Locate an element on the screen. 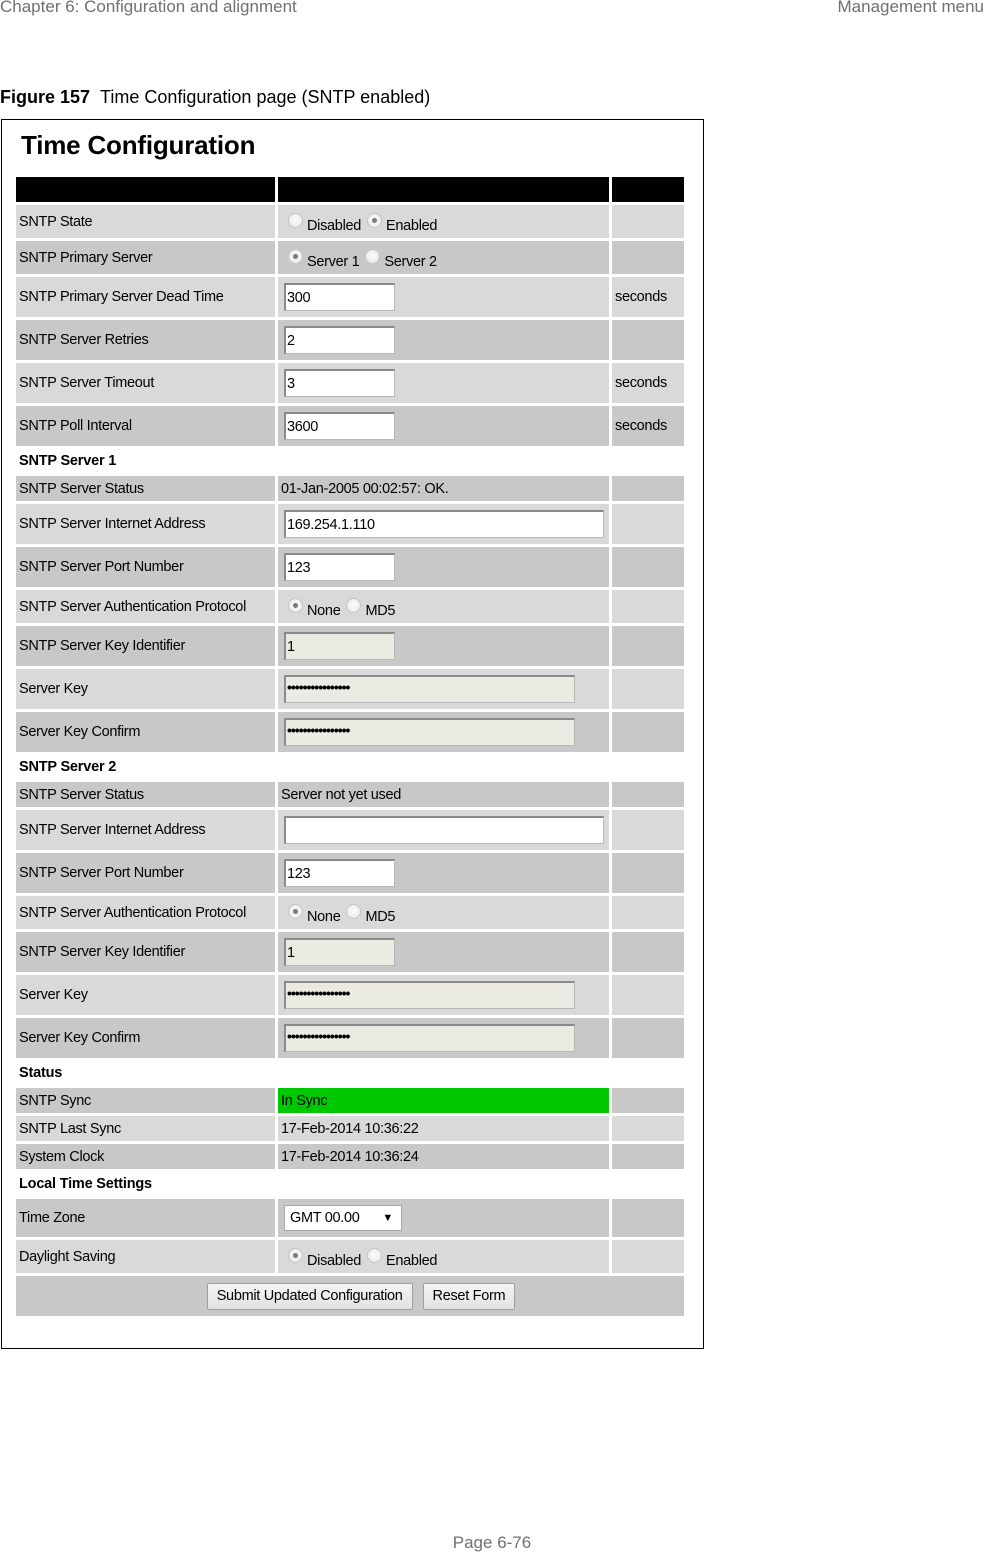 Image resolution: width=984 pixels, height=1555 pixels. table-row-sntp-state: SNTP State Disabled Enabled is located at coordinates (350, 221).